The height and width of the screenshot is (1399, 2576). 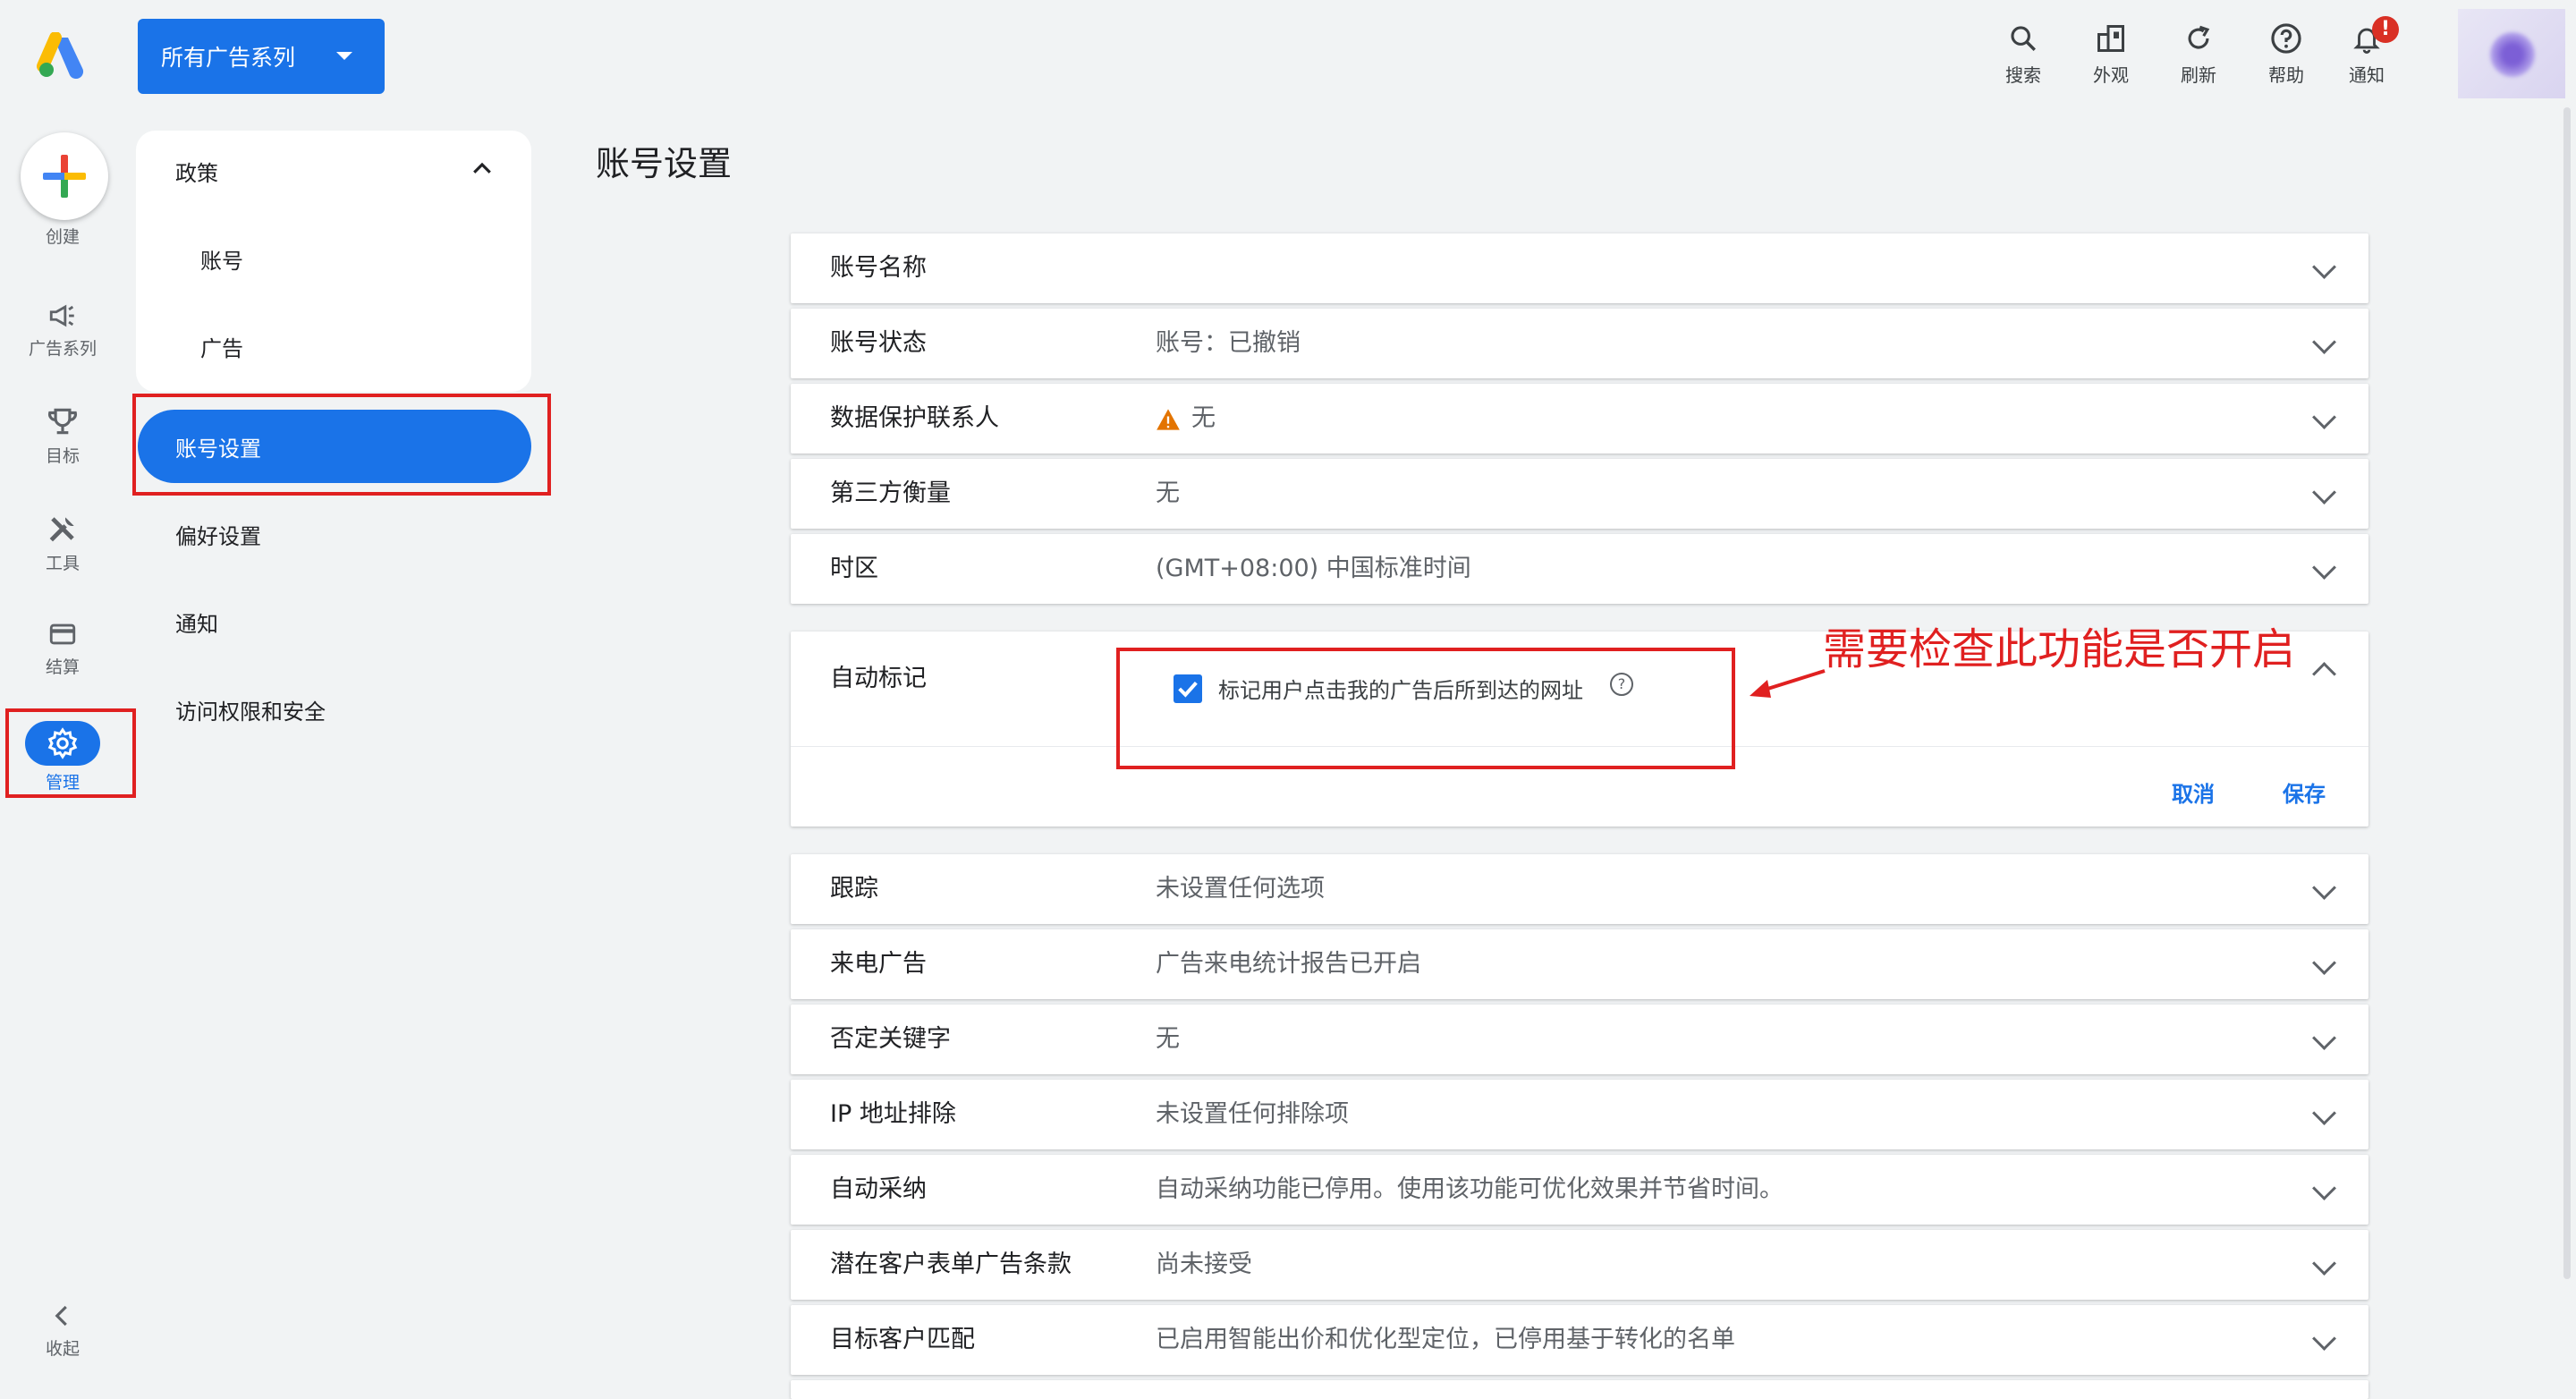 I want to click on nav-item-preferences: 偏好设置, so click(x=218, y=534).